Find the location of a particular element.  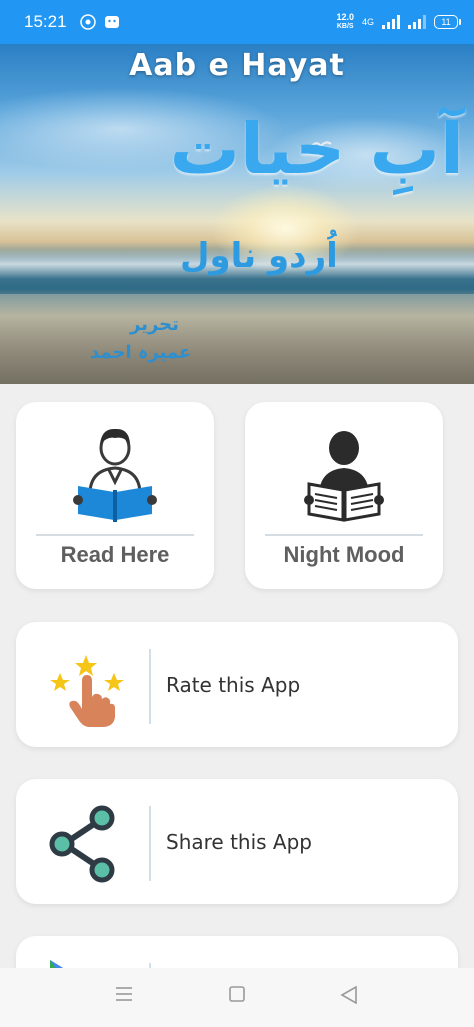

android-icon is located at coordinates (111, 22).